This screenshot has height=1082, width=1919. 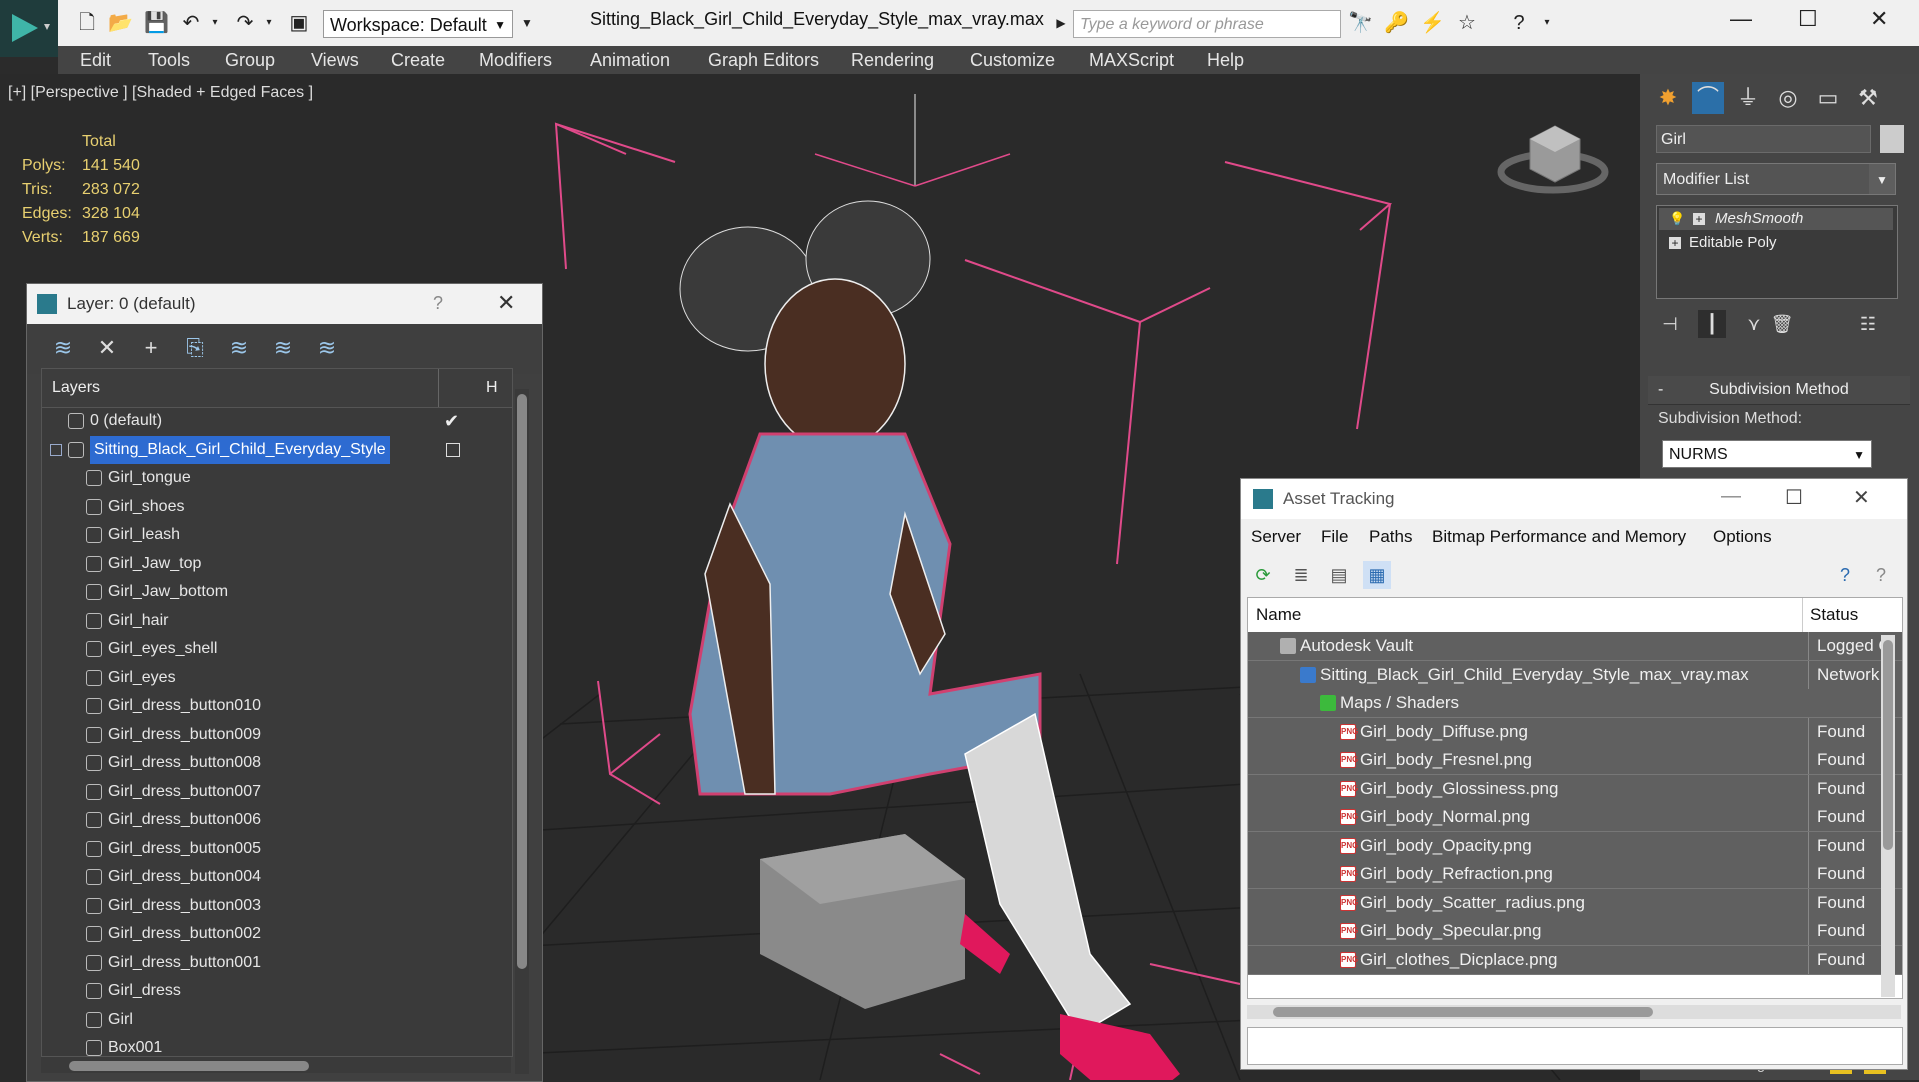 I want to click on highlight-selected-layer-icon: ≋, so click(x=239, y=348).